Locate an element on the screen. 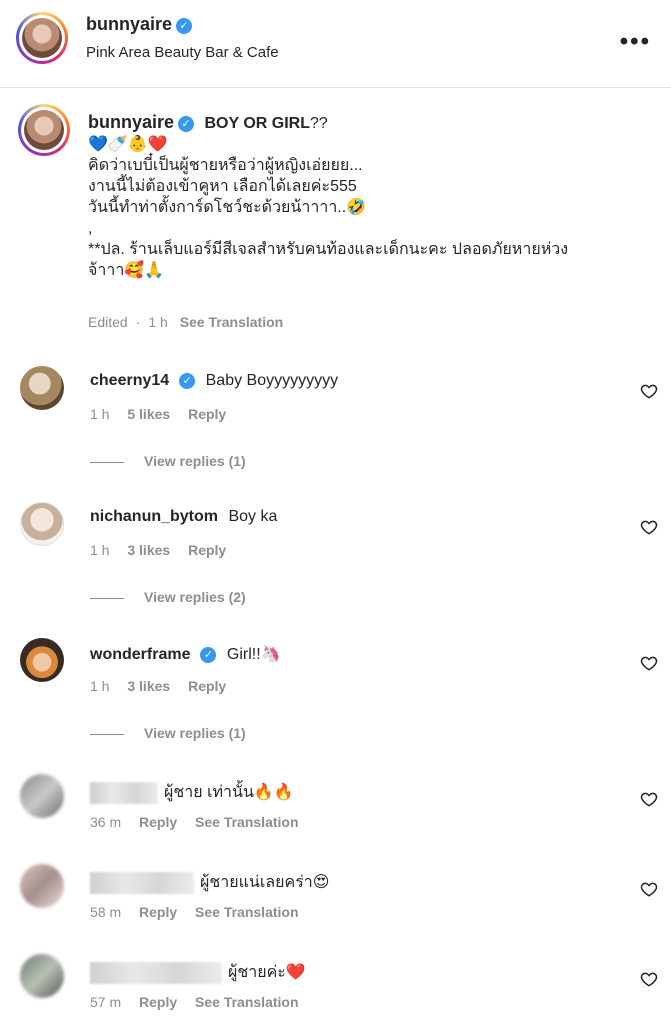 The width and height of the screenshot is (671, 1024). comment-text: Baby Boyyyyyyyyy is located at coordinates (272, 380).